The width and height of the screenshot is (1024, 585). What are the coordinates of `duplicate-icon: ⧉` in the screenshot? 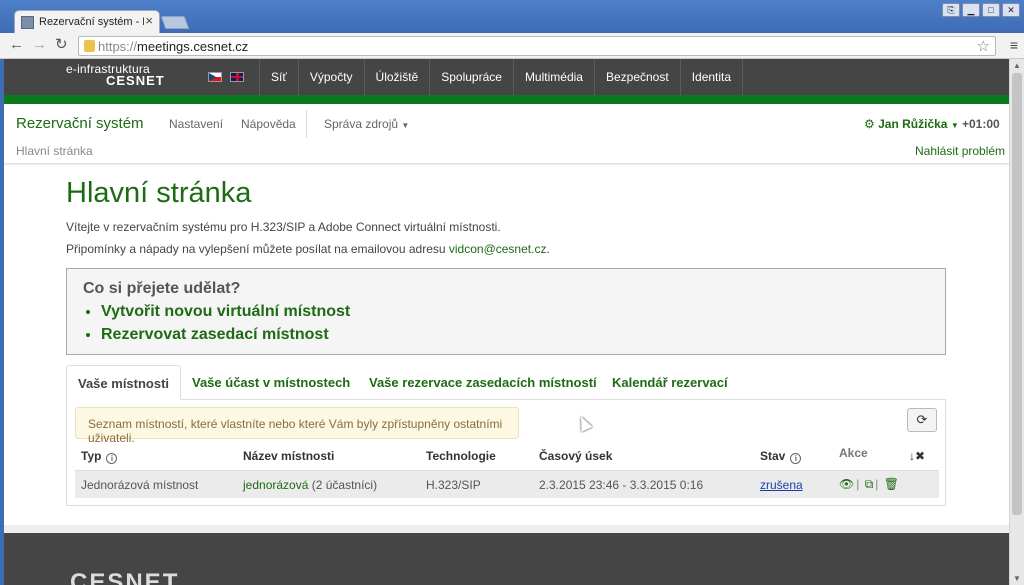 It's located at (869, 484).